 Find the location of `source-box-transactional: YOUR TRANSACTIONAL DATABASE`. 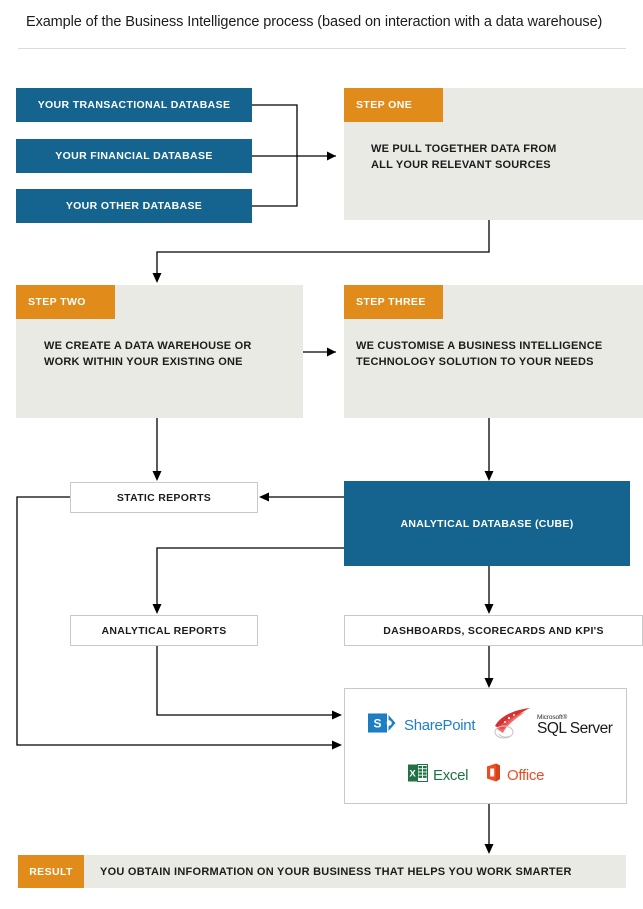

source-box-transactional: YOUR TRANSACTIONAL DATABASE is located at coordinates (134, 105).